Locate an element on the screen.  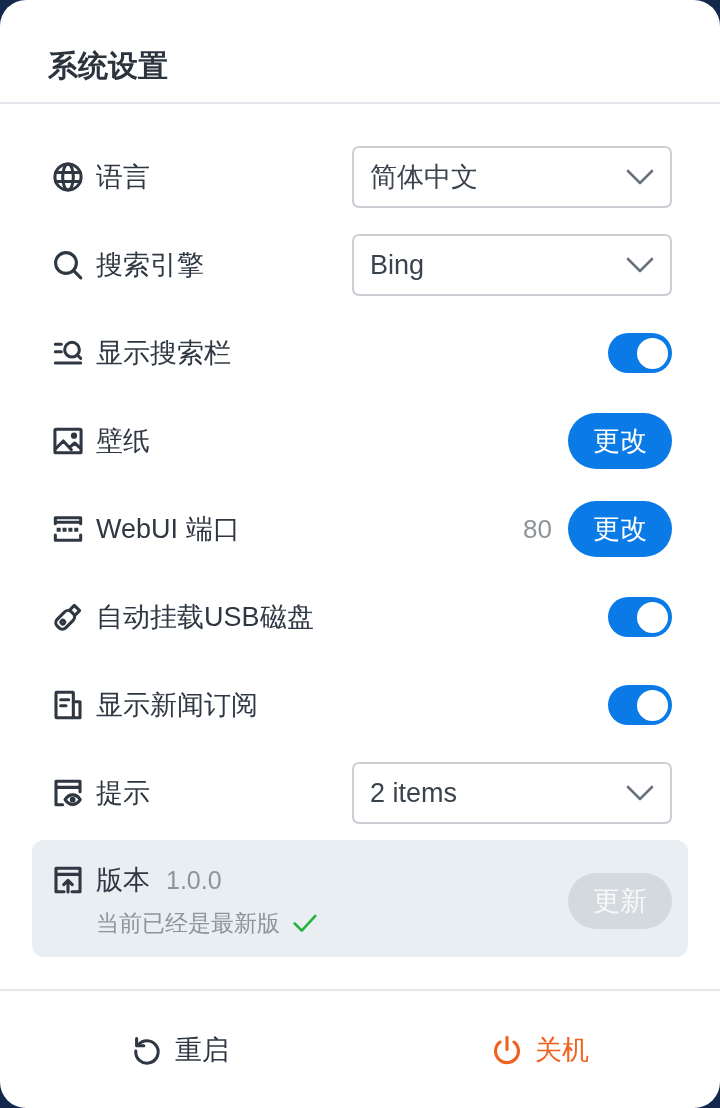
setting-label: WebUI 端口 is located at coordinates (168, 529).